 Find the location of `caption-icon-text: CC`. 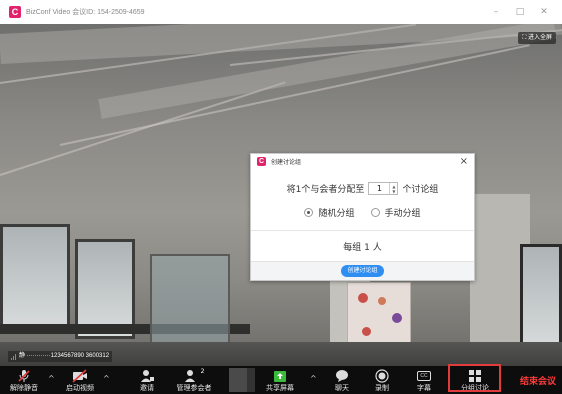

caption-icon-text: CC is located at coordinates (424, 376).